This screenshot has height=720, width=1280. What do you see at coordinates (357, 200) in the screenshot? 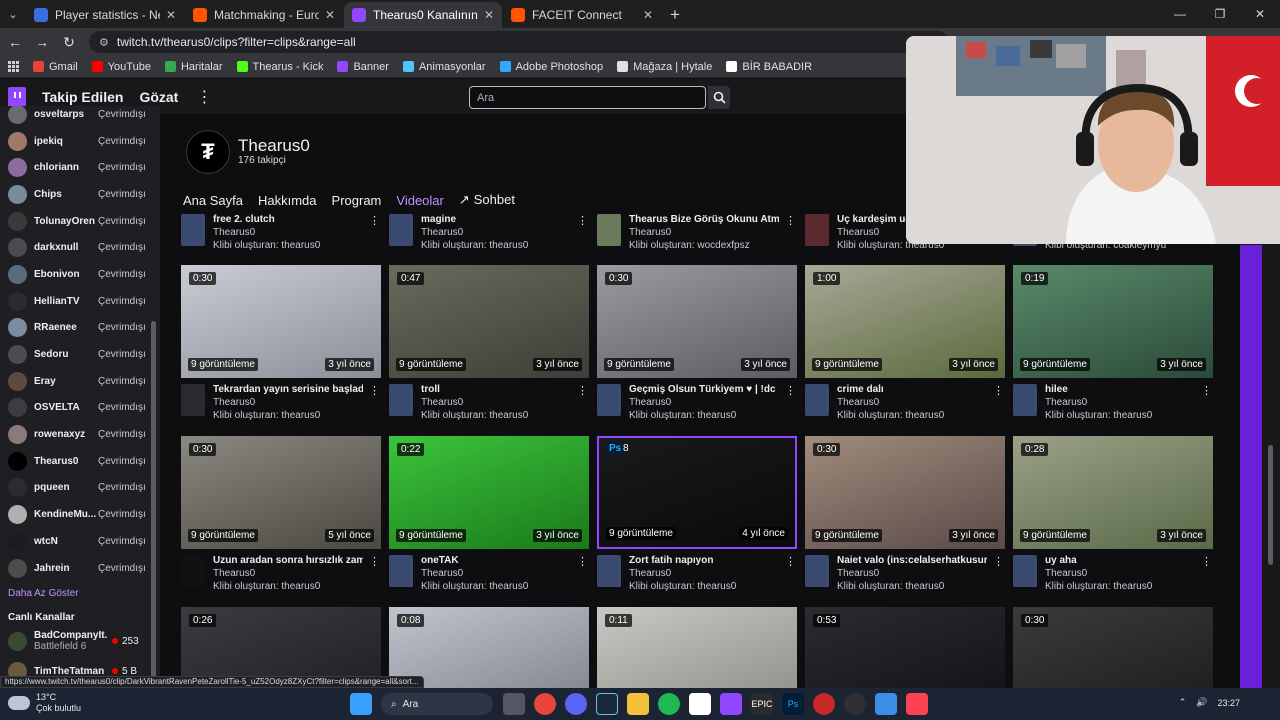
I see `tab-schedule: Program` at bounding box center [357, 200].